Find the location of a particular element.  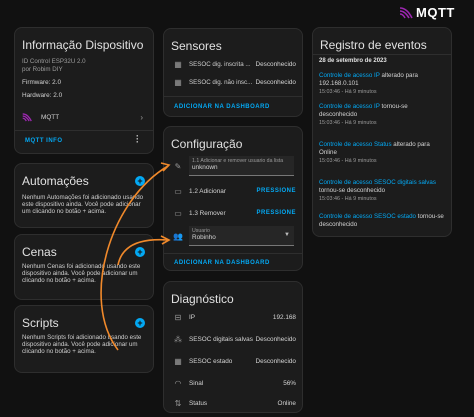

button-row-remove: ▭ 1.3 Remover PRESSIONE is located at coordinates (233, 213).